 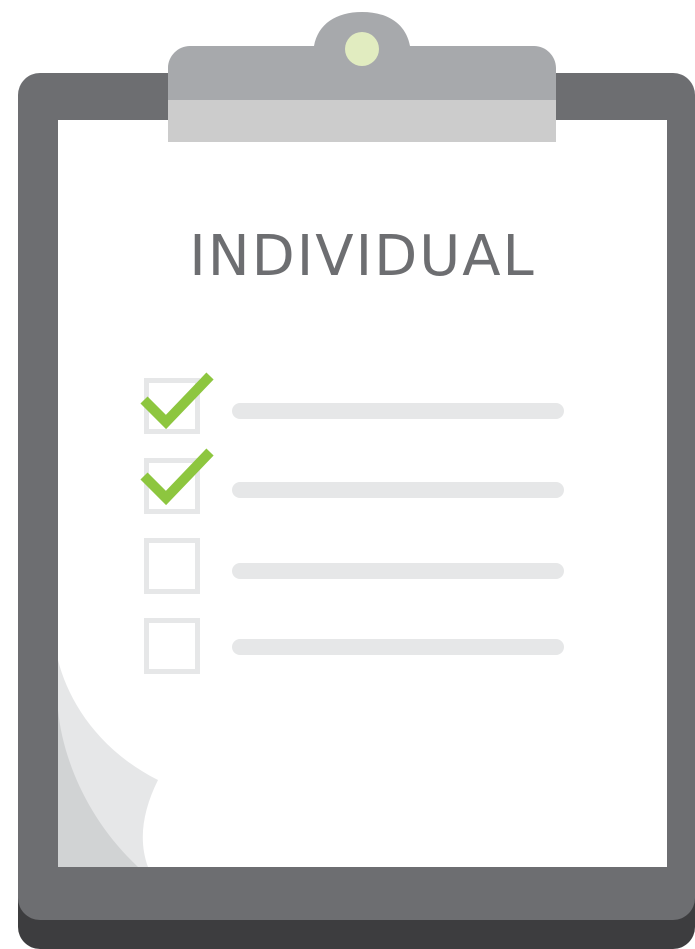 I want to click on clipboard-clip-icon, so click(x=362, y=77).